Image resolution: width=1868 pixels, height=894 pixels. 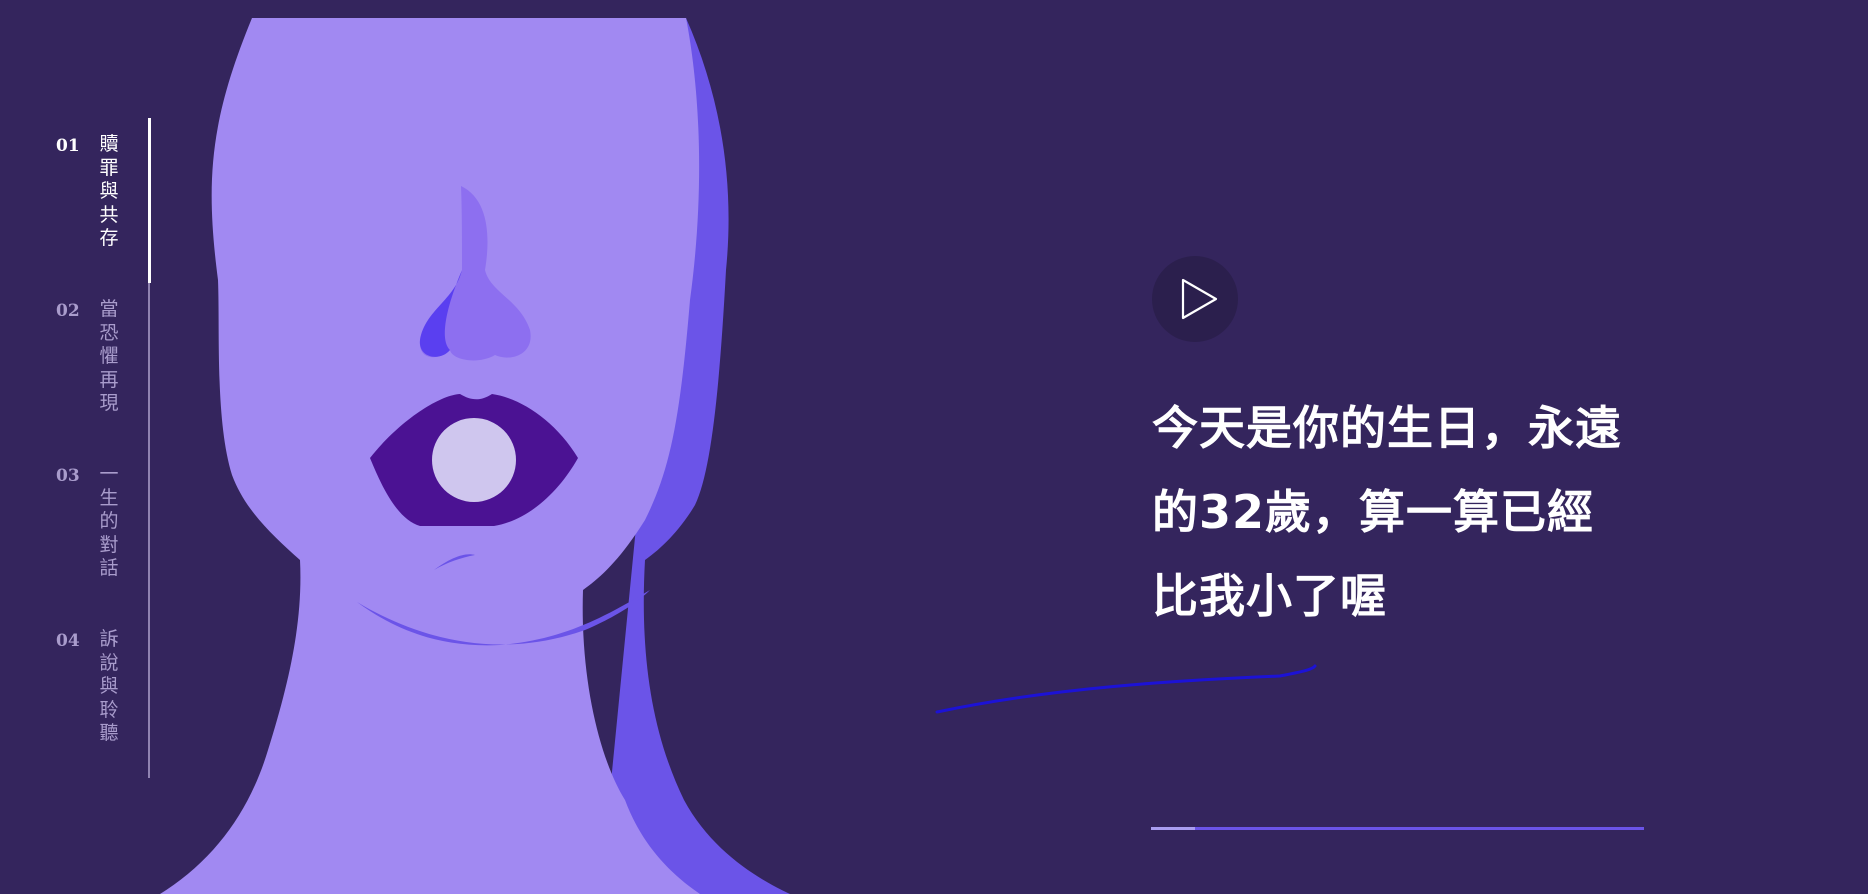 I want to click on pupil, so click(x=474, y=460).